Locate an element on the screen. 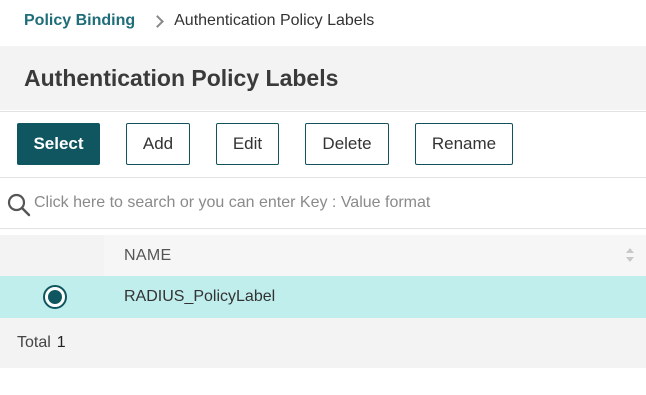 The image size is (646, 395). divider is located at coordinates (323, 111).